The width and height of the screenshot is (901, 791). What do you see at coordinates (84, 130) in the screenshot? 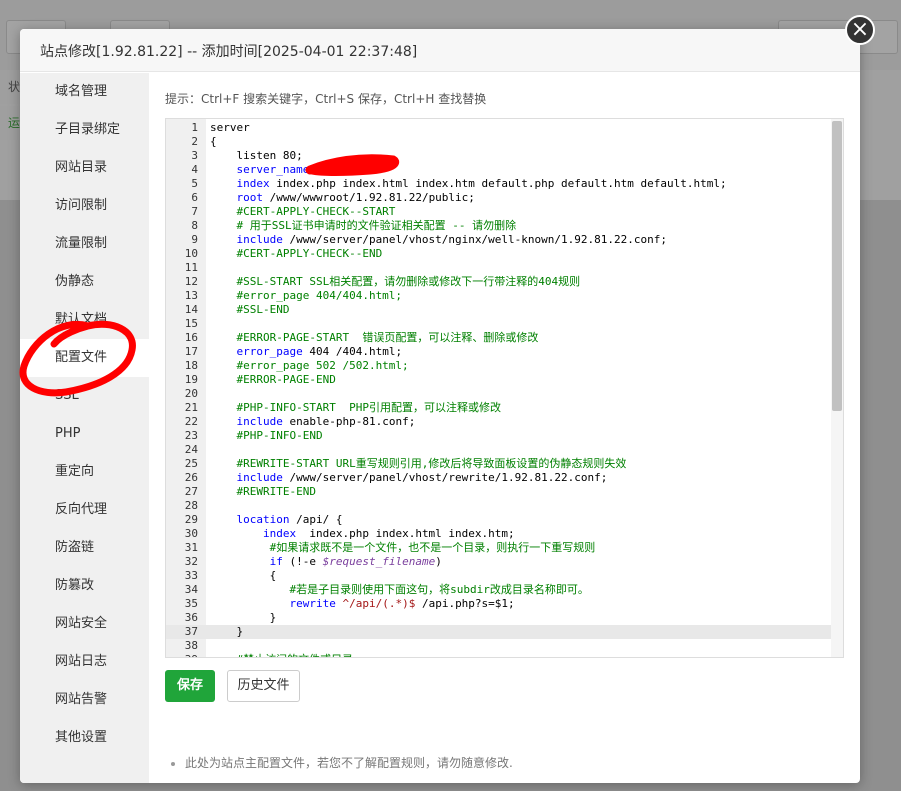
I see `sidebar-item: 子目录绑定` at bounding box center [84, 130].